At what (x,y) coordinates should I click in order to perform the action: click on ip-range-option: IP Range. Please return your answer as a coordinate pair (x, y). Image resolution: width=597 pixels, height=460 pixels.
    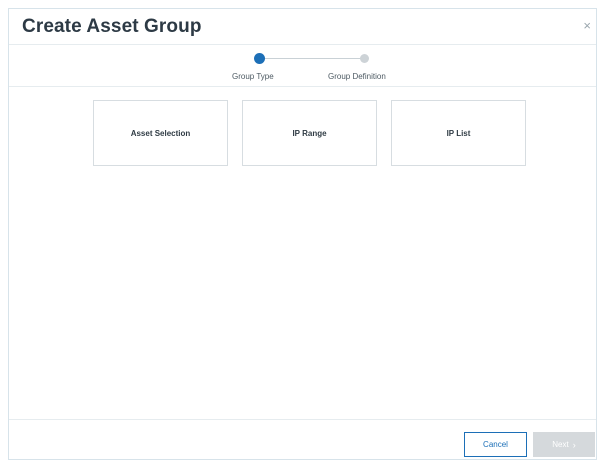
    Looking at the image, I should click on (309, 133).